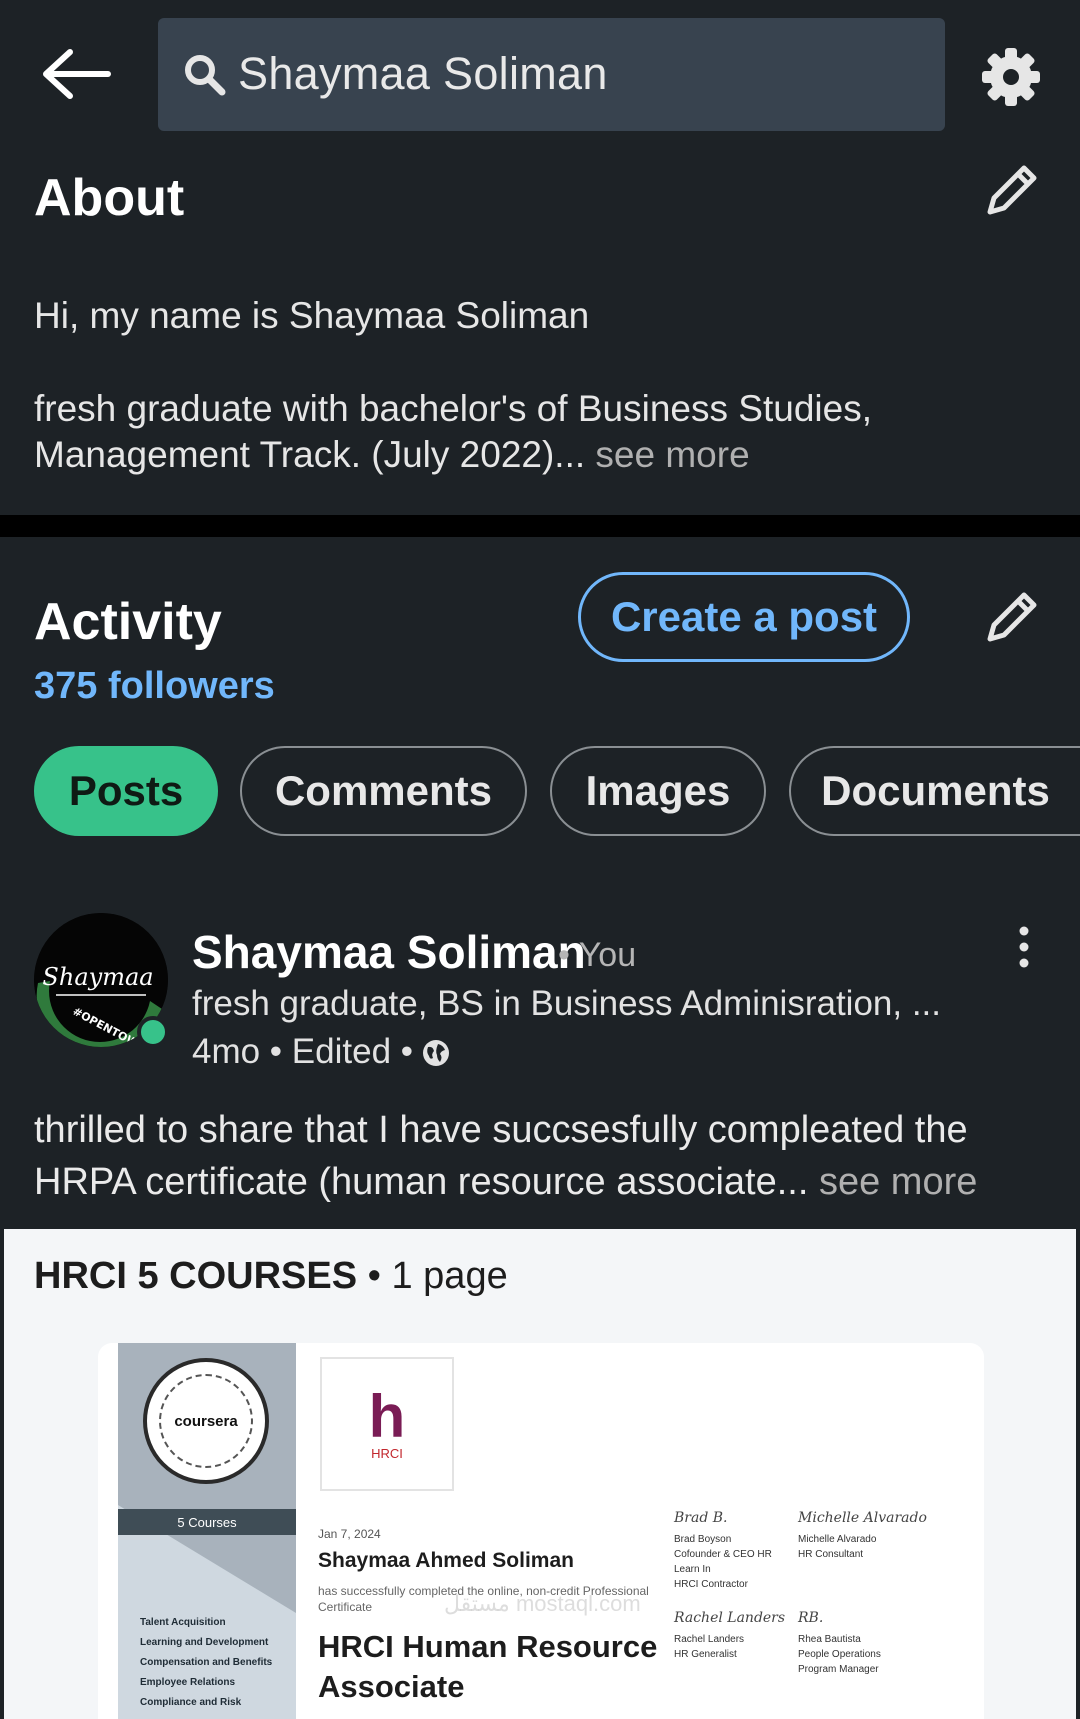 The image size is (1080, 1719). Describe the element at coordinates (837, 1539) in the screenshot. I see `signatory-line: Michelle Alvarado` at that location.